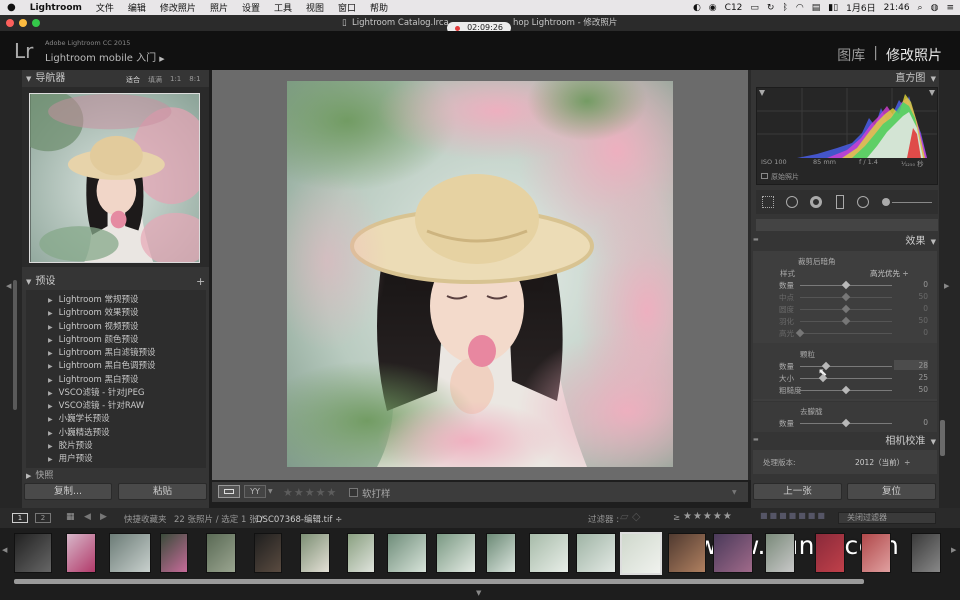 The width and height of the screenshot is (960, 600). What do you see at coordinates (4, 550) in the screenshot?
I see `filmstrip-scroll-left-icon: ◀` at bounding box center [4, 550].